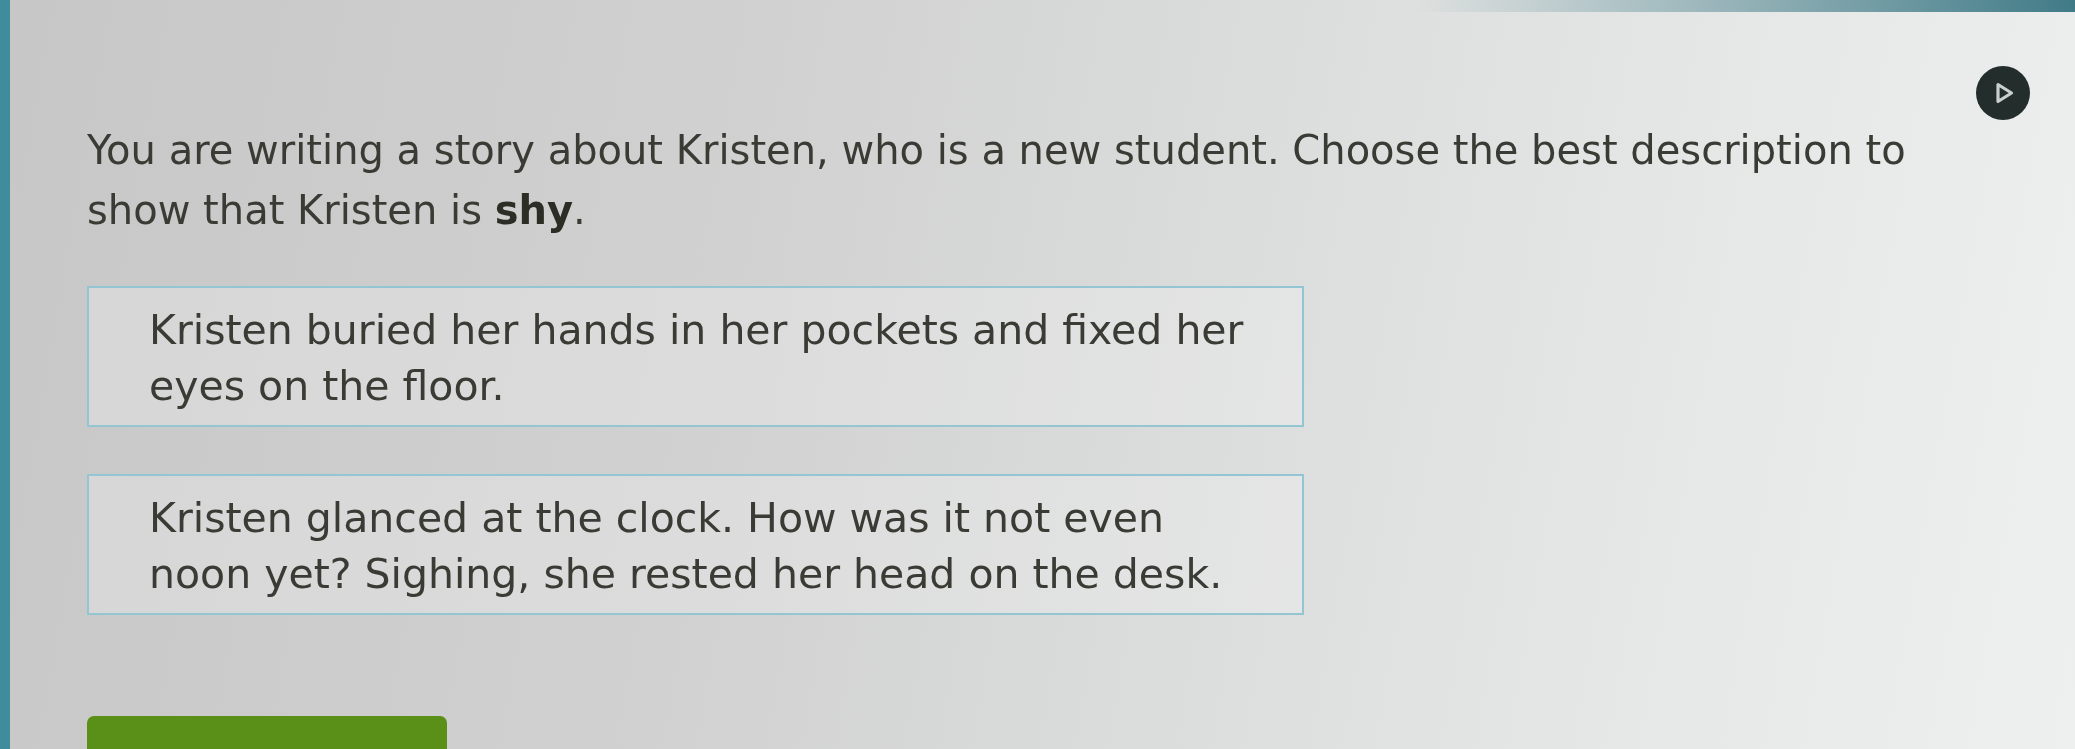 The image size is (2075, 749). I want to click on question-text: You are writing a story about Kristen, who is a new student. Choose the best description to show that Kristen is shy., so click(997, 180).